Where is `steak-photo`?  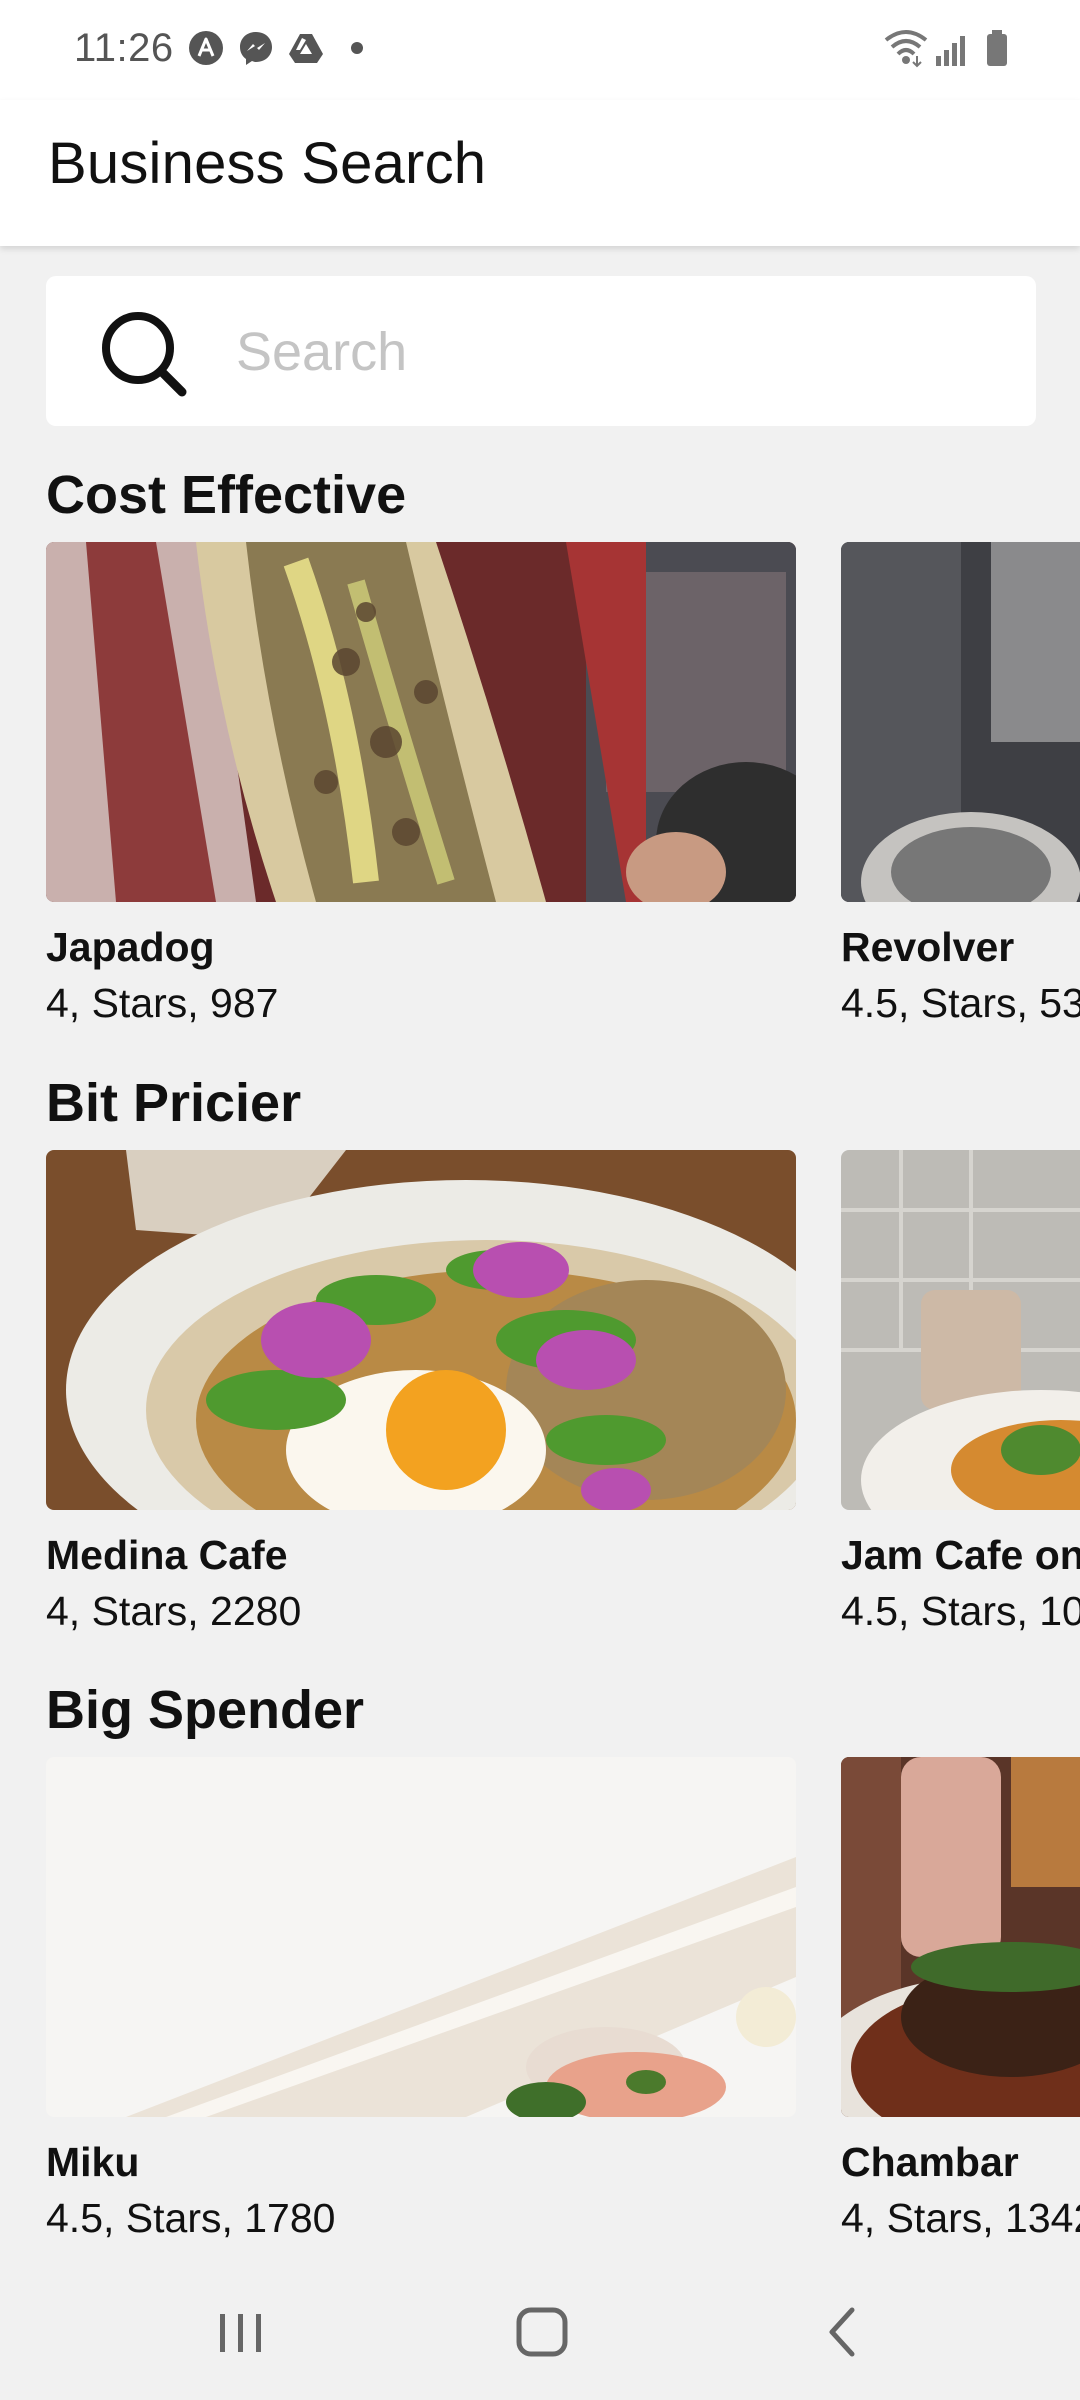
steak-photo is located at coordinates (960, 1937).